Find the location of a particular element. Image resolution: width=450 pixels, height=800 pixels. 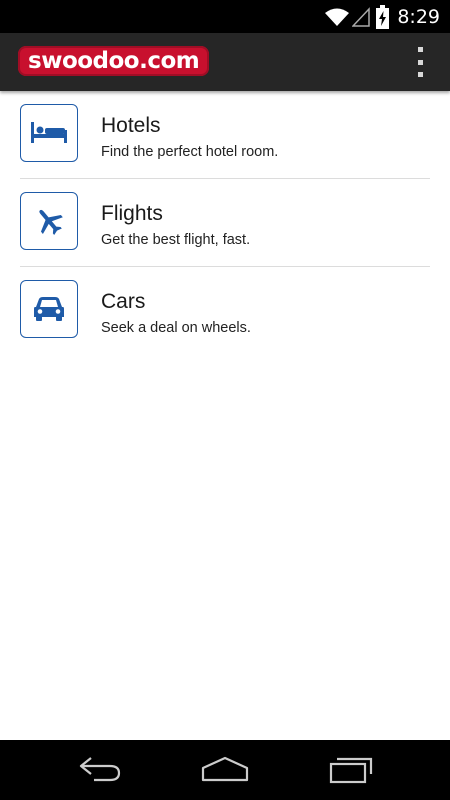

wifi-icon is located at coordinates (337, 17).